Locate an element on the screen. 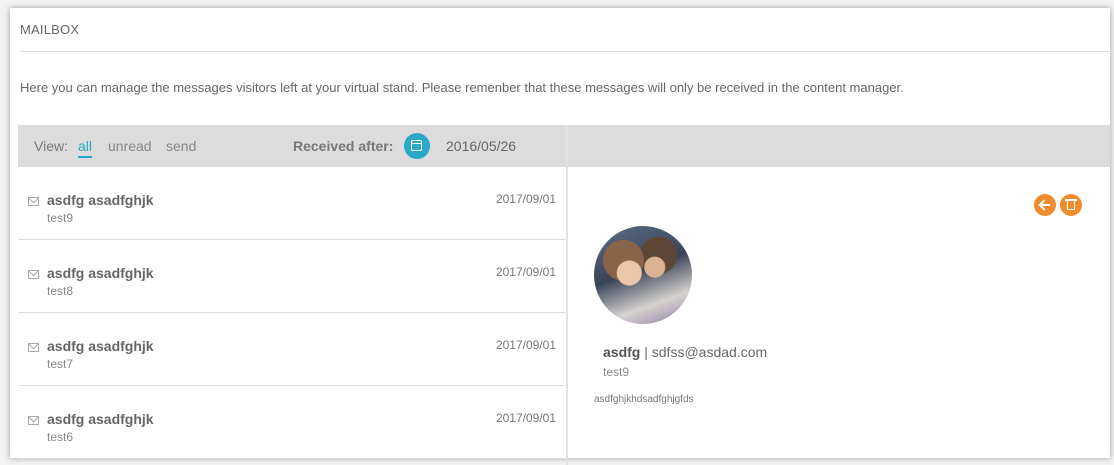  message-item: asdfg asadfghjk test7 2017/09/01 is located at coordinates (292, 349).